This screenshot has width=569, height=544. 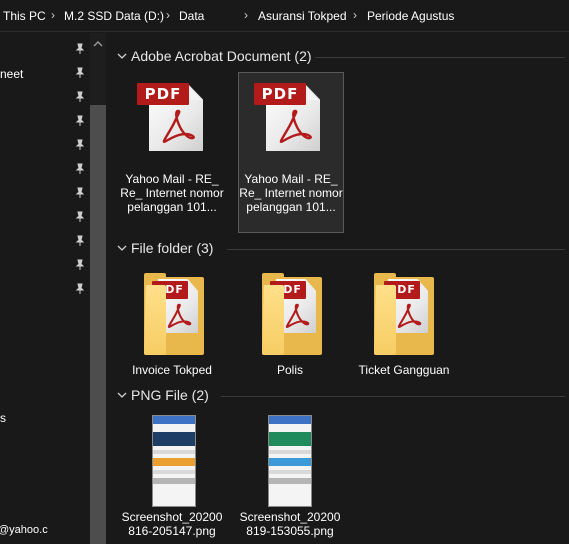 What do you see at coordinates (172, 524) in the screenshot?
I see `file-name: Screenshot_20200816-205147.png` at bounding box center [172, 524].